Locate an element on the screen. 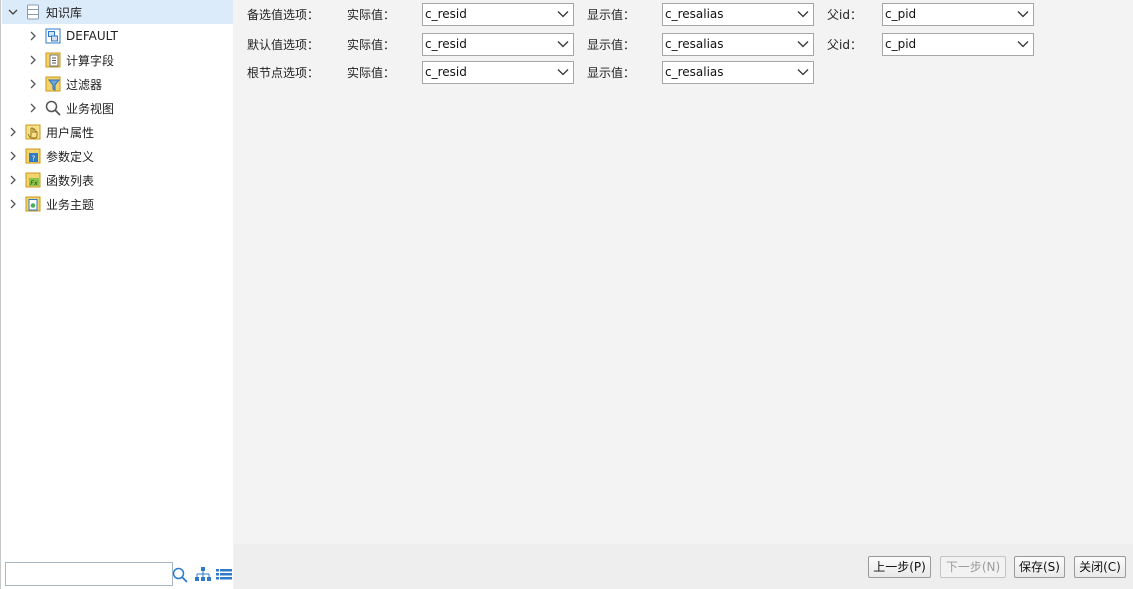  schema-icon is located at coordinates (53, 36).